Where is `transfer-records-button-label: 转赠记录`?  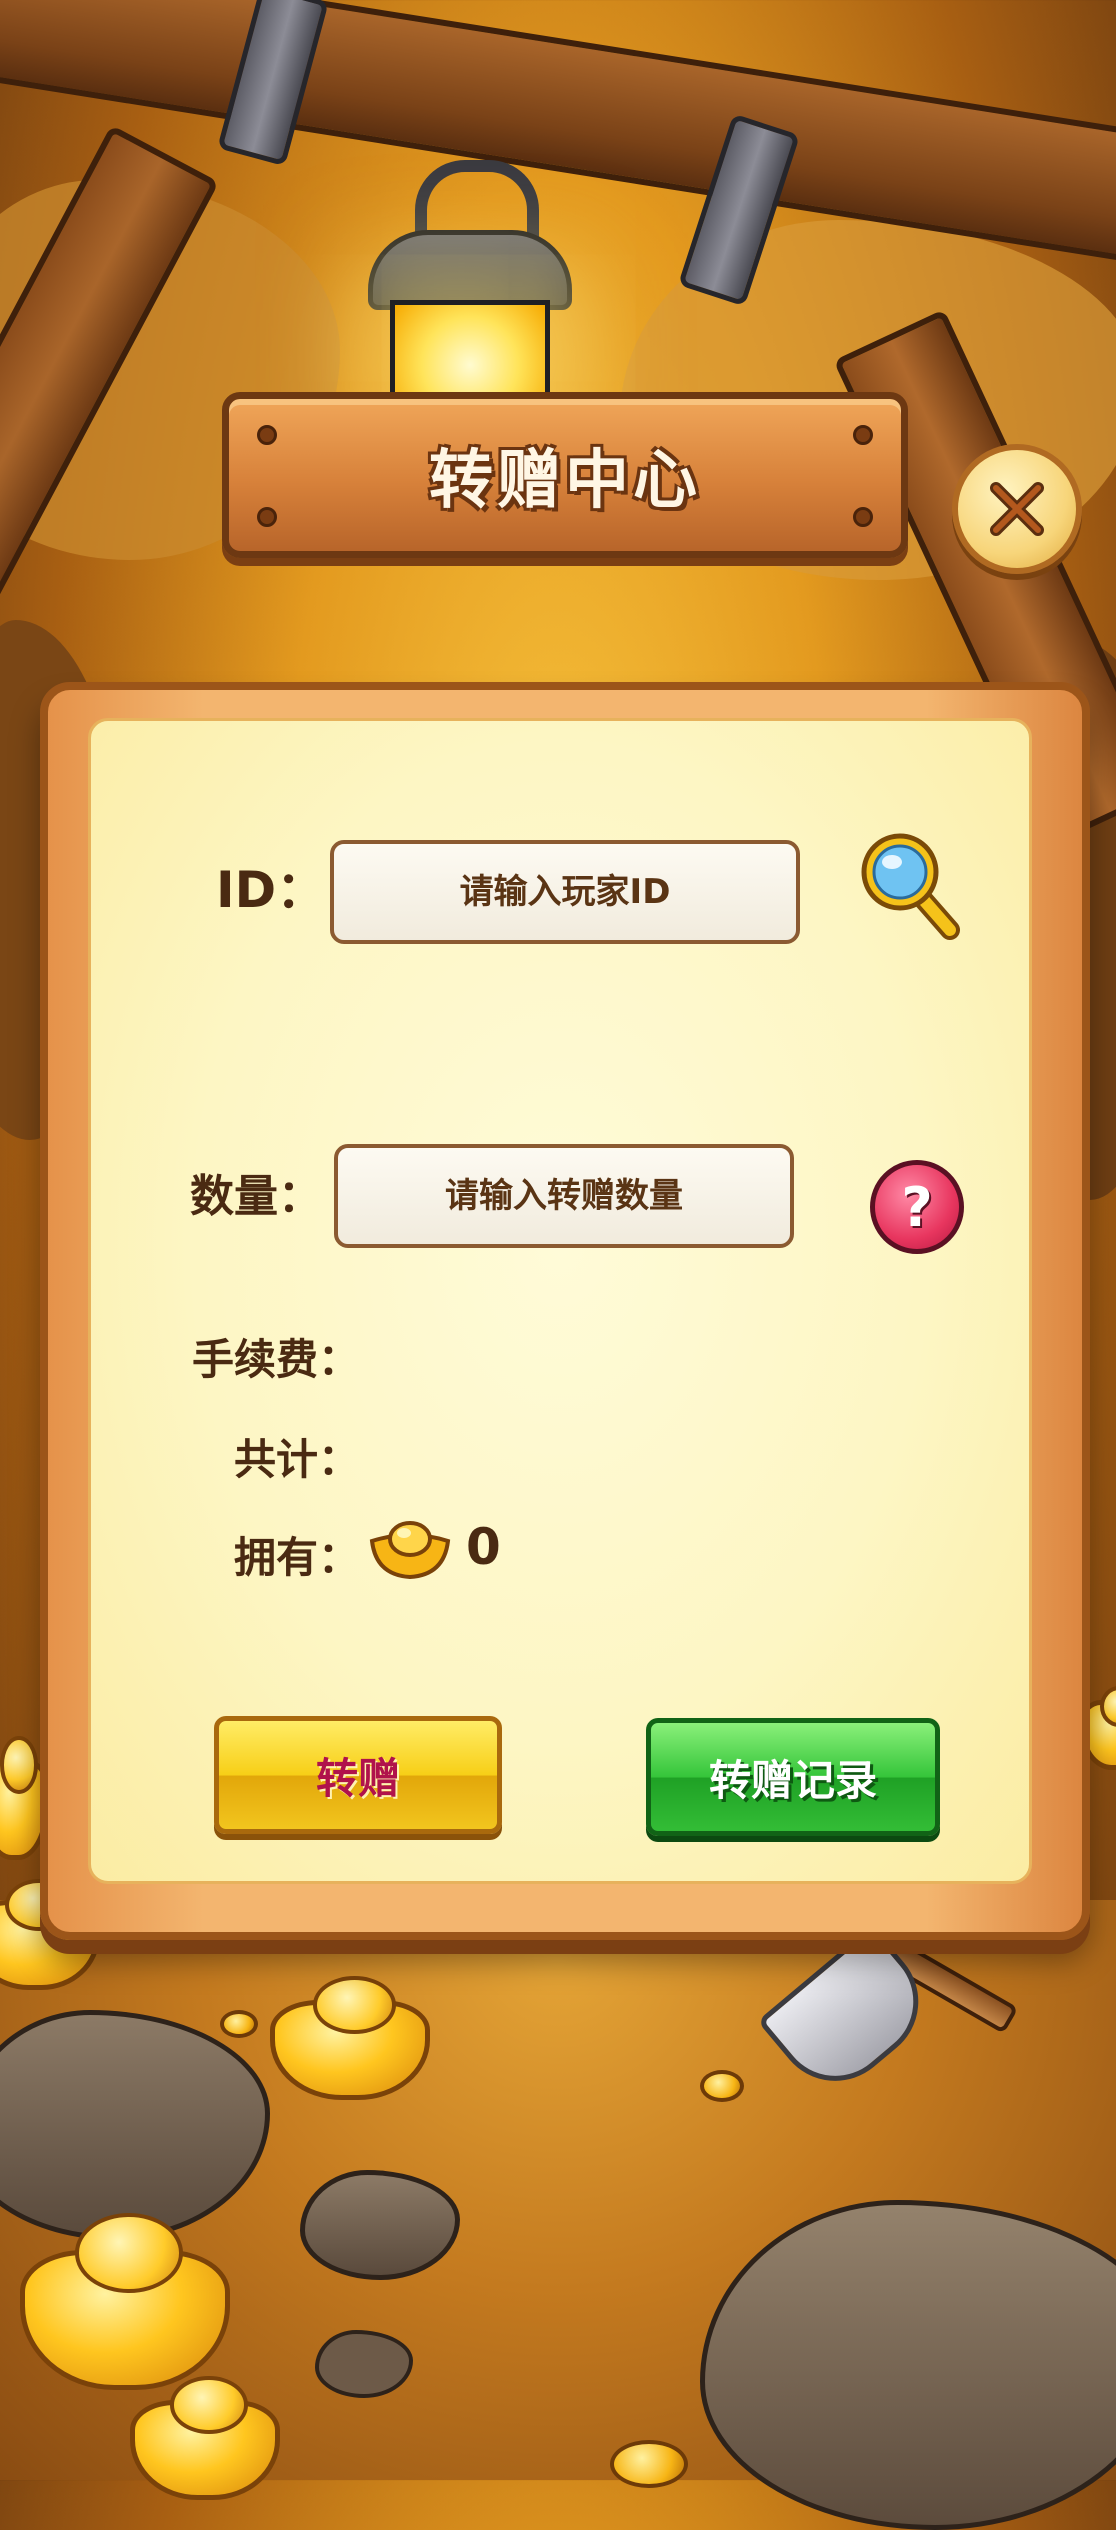 transfer-records-button-label: 转赠记录 is located at coordinates (792, 1780).